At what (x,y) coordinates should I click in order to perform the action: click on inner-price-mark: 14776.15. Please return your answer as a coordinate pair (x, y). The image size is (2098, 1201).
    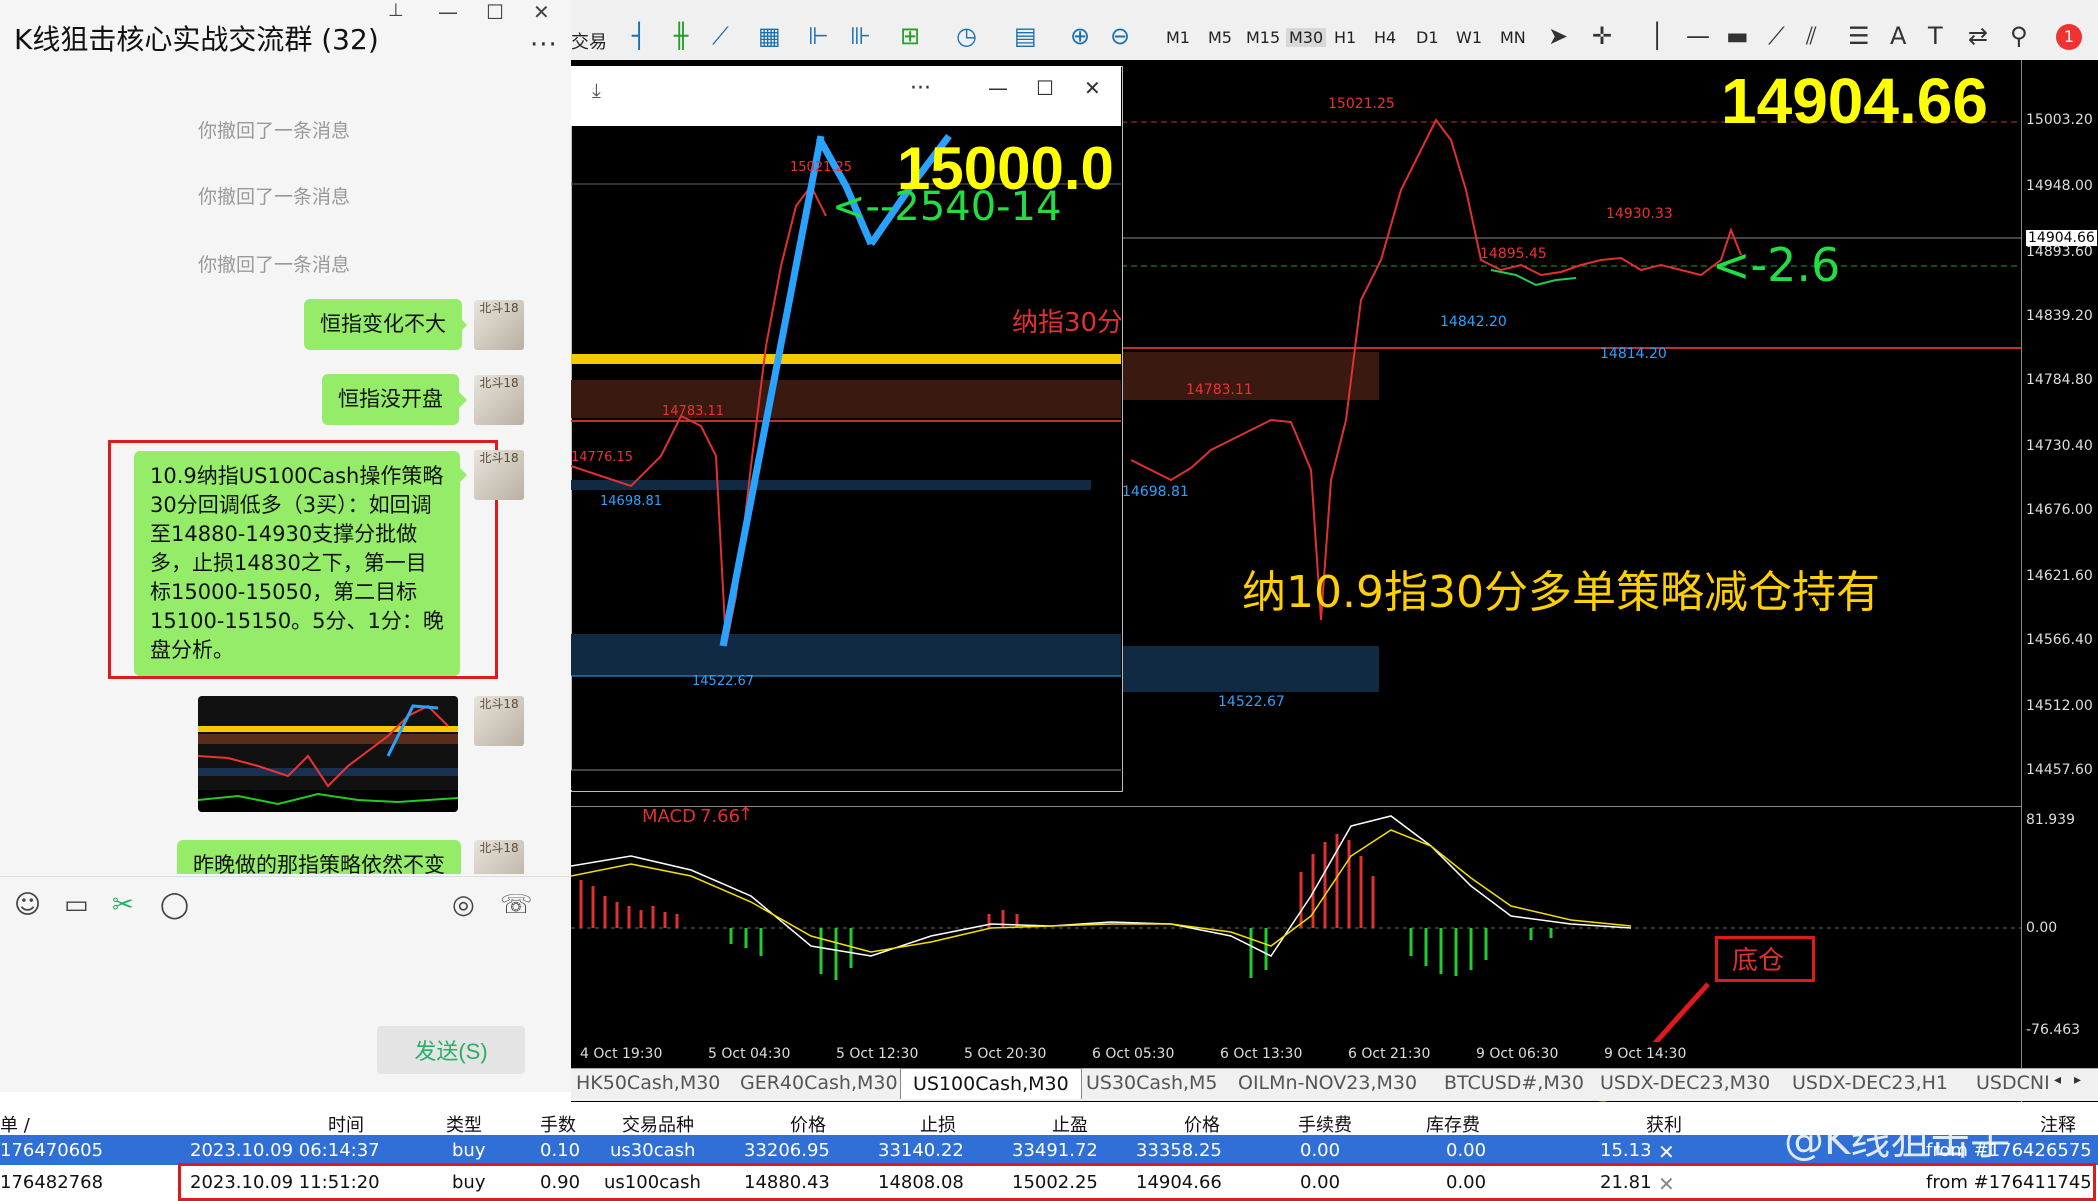
    Looking at the image, I should click on (602, 457).